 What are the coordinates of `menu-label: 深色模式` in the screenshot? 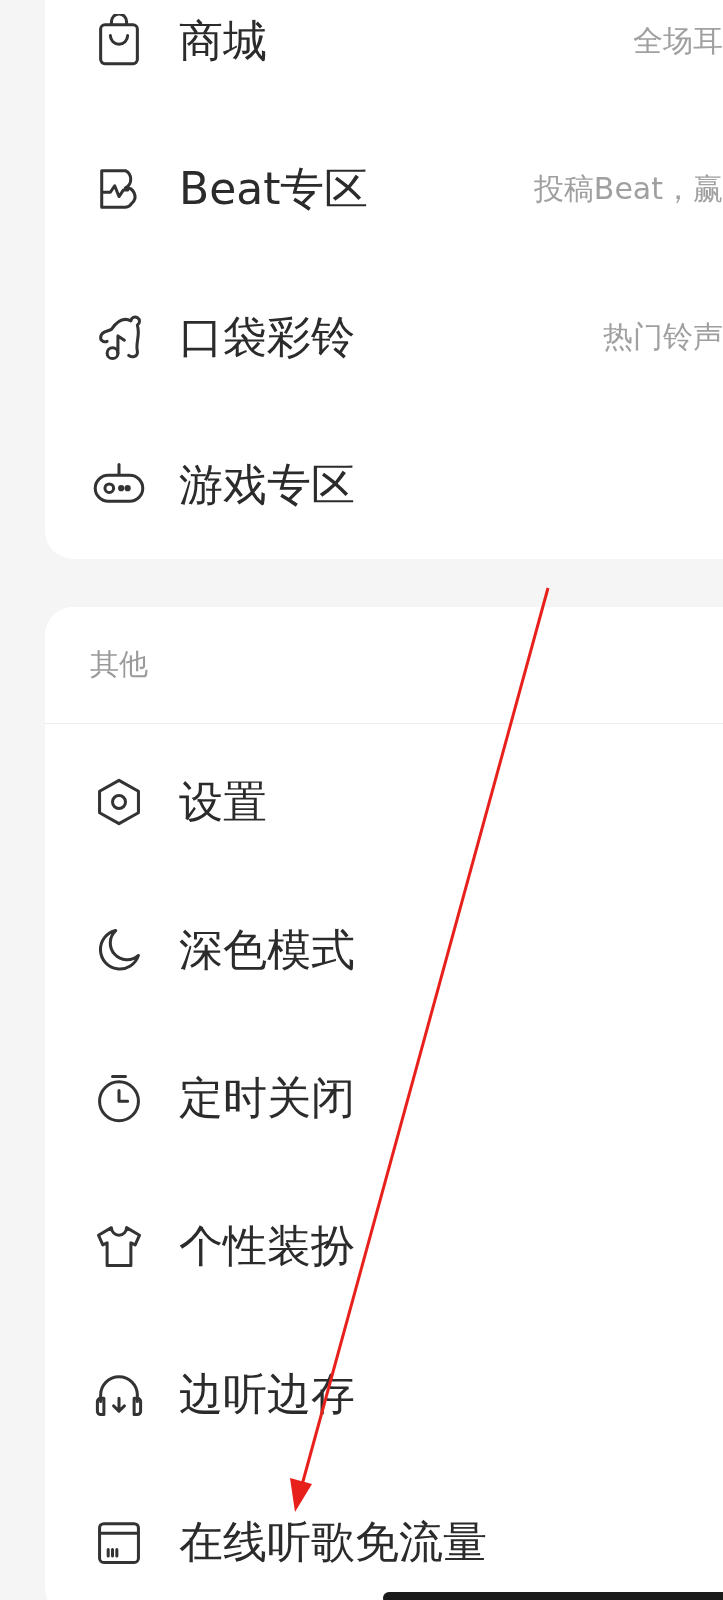 It's located at (267, 949).